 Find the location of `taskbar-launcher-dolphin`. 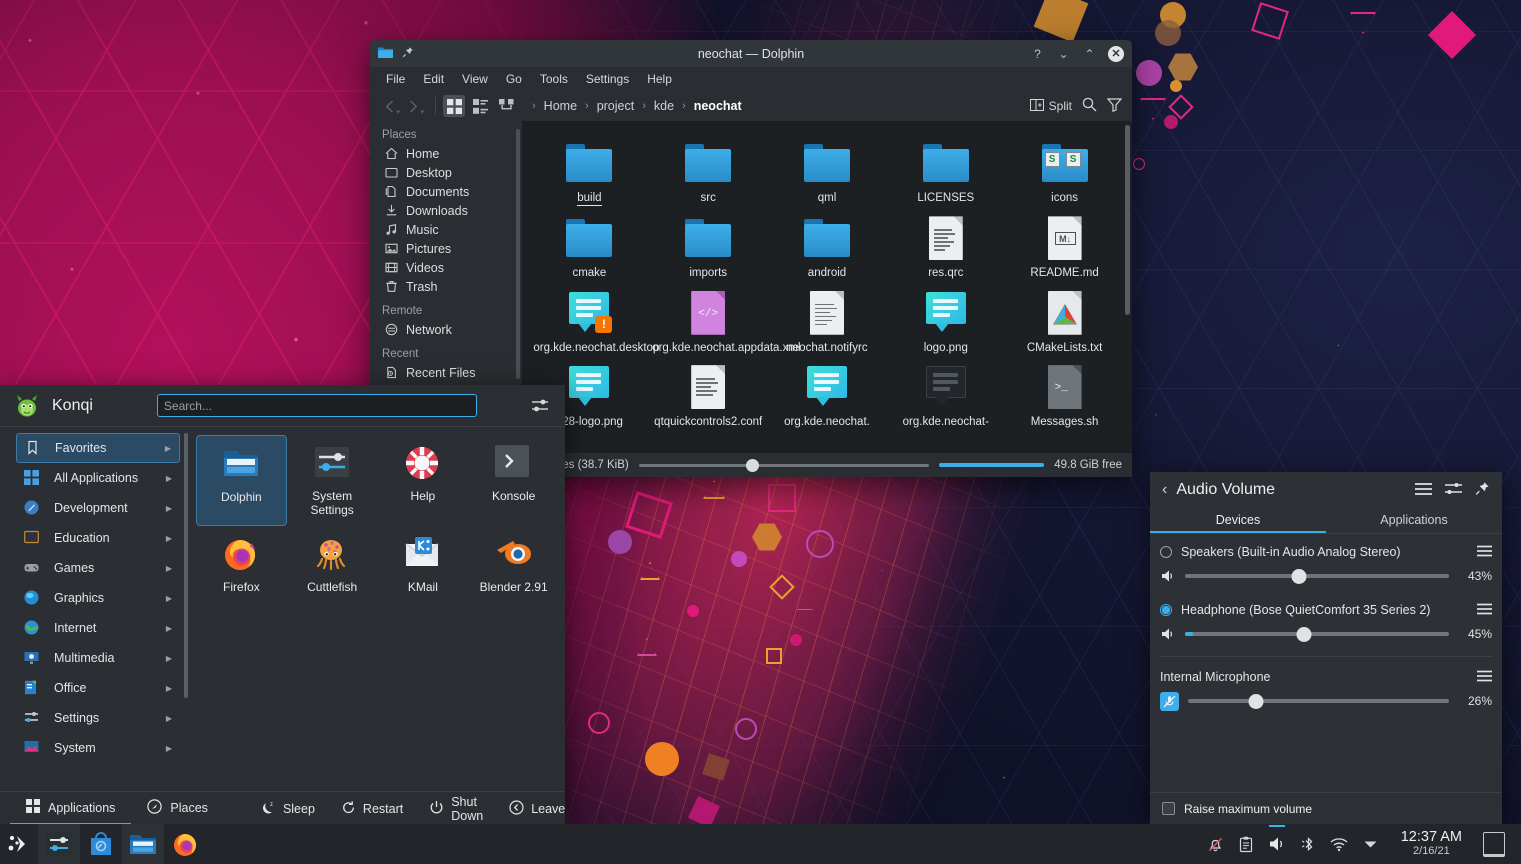

taskbar-launcher-dolphin is located at coordinates (143, 844).